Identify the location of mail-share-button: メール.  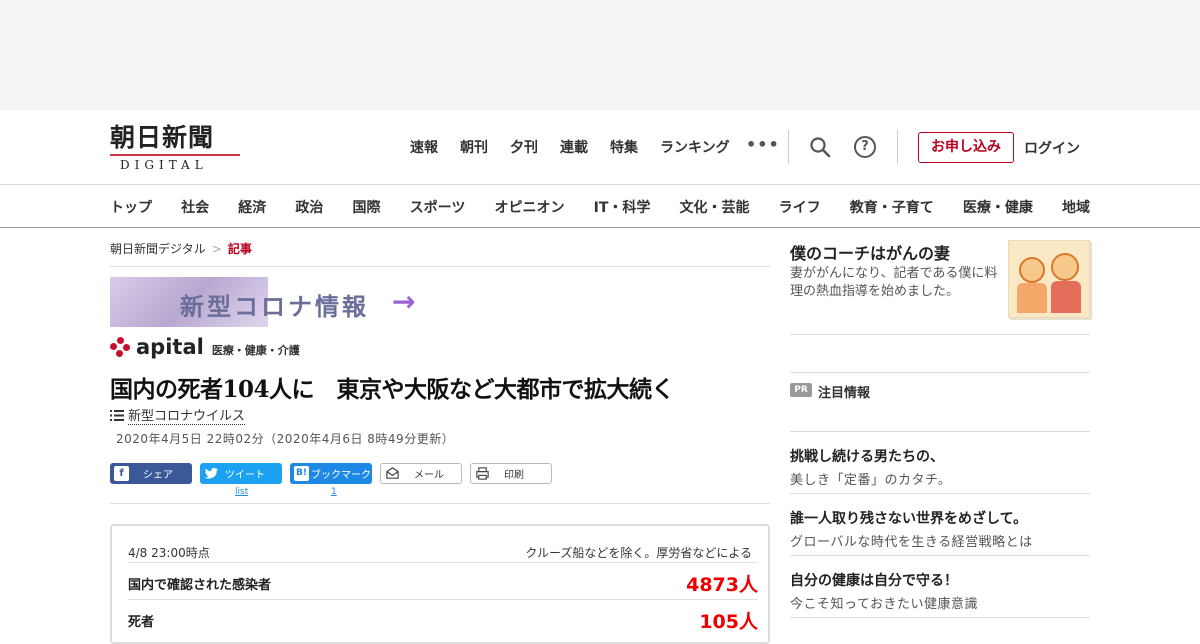
(421, 473).